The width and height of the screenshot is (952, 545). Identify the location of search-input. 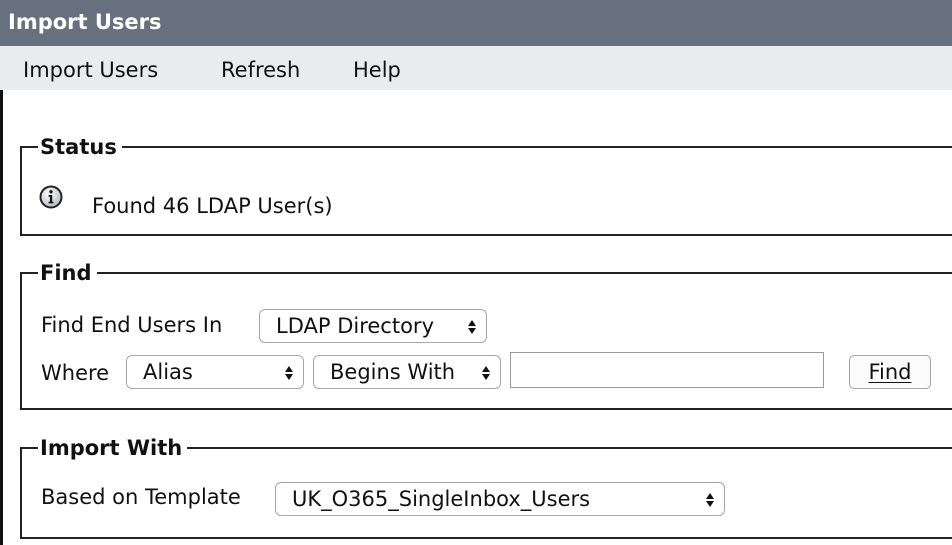
(667, 370).